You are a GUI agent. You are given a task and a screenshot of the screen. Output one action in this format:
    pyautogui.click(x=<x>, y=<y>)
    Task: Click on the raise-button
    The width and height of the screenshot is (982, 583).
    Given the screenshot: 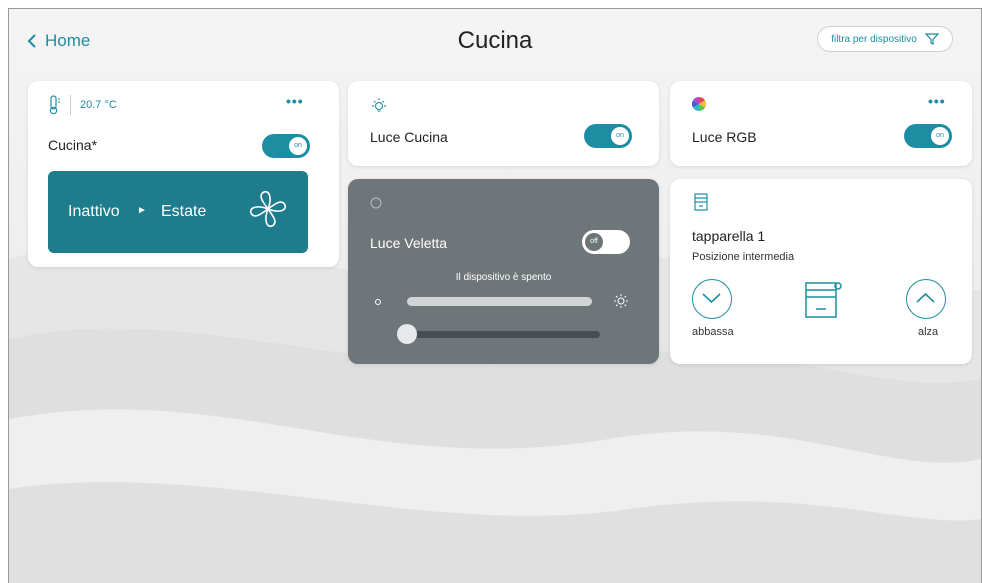 What is the action you would take?
    pyautogui.click(x=926, y=299)
    